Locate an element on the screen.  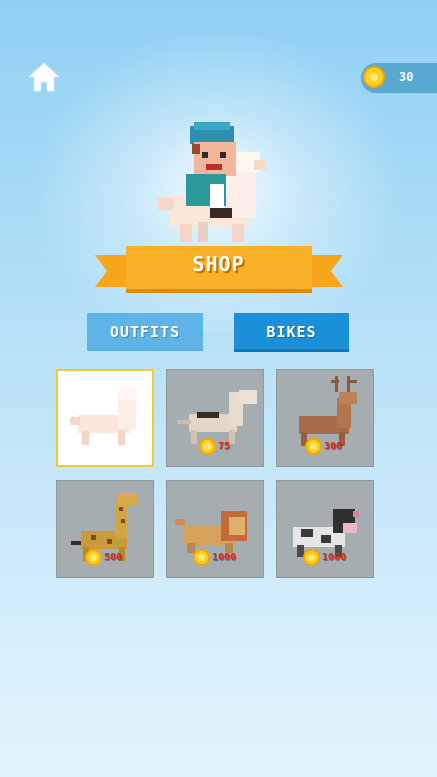
price-value: 300 is located at coordinates (333, 446).